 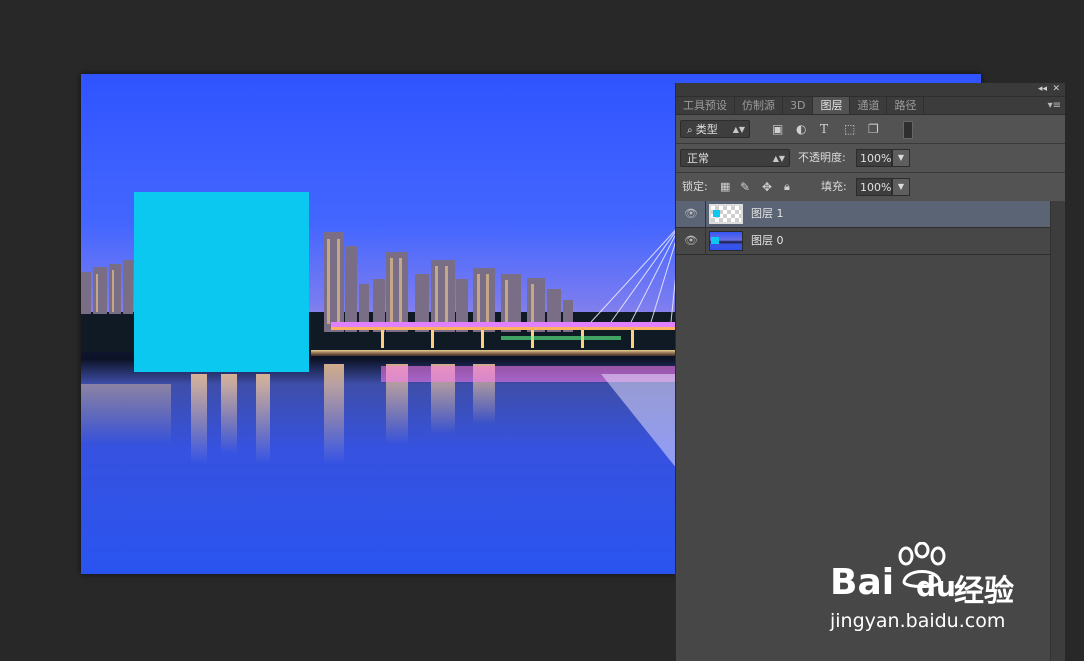 What do you see at coordinates (936, 586) in the screenshot?
I see `watermark-brand-tail: du` at bounding box center [936, 586].